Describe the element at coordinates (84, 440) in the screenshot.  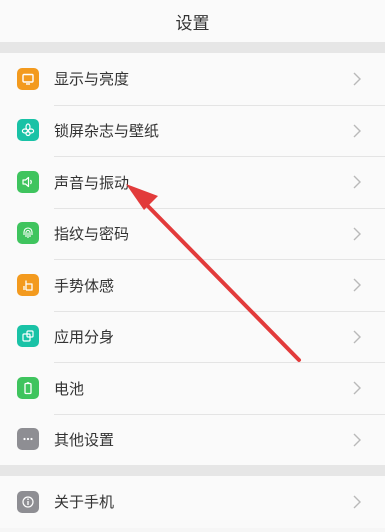
I see `settings-item-label: 其他设置` at that location.